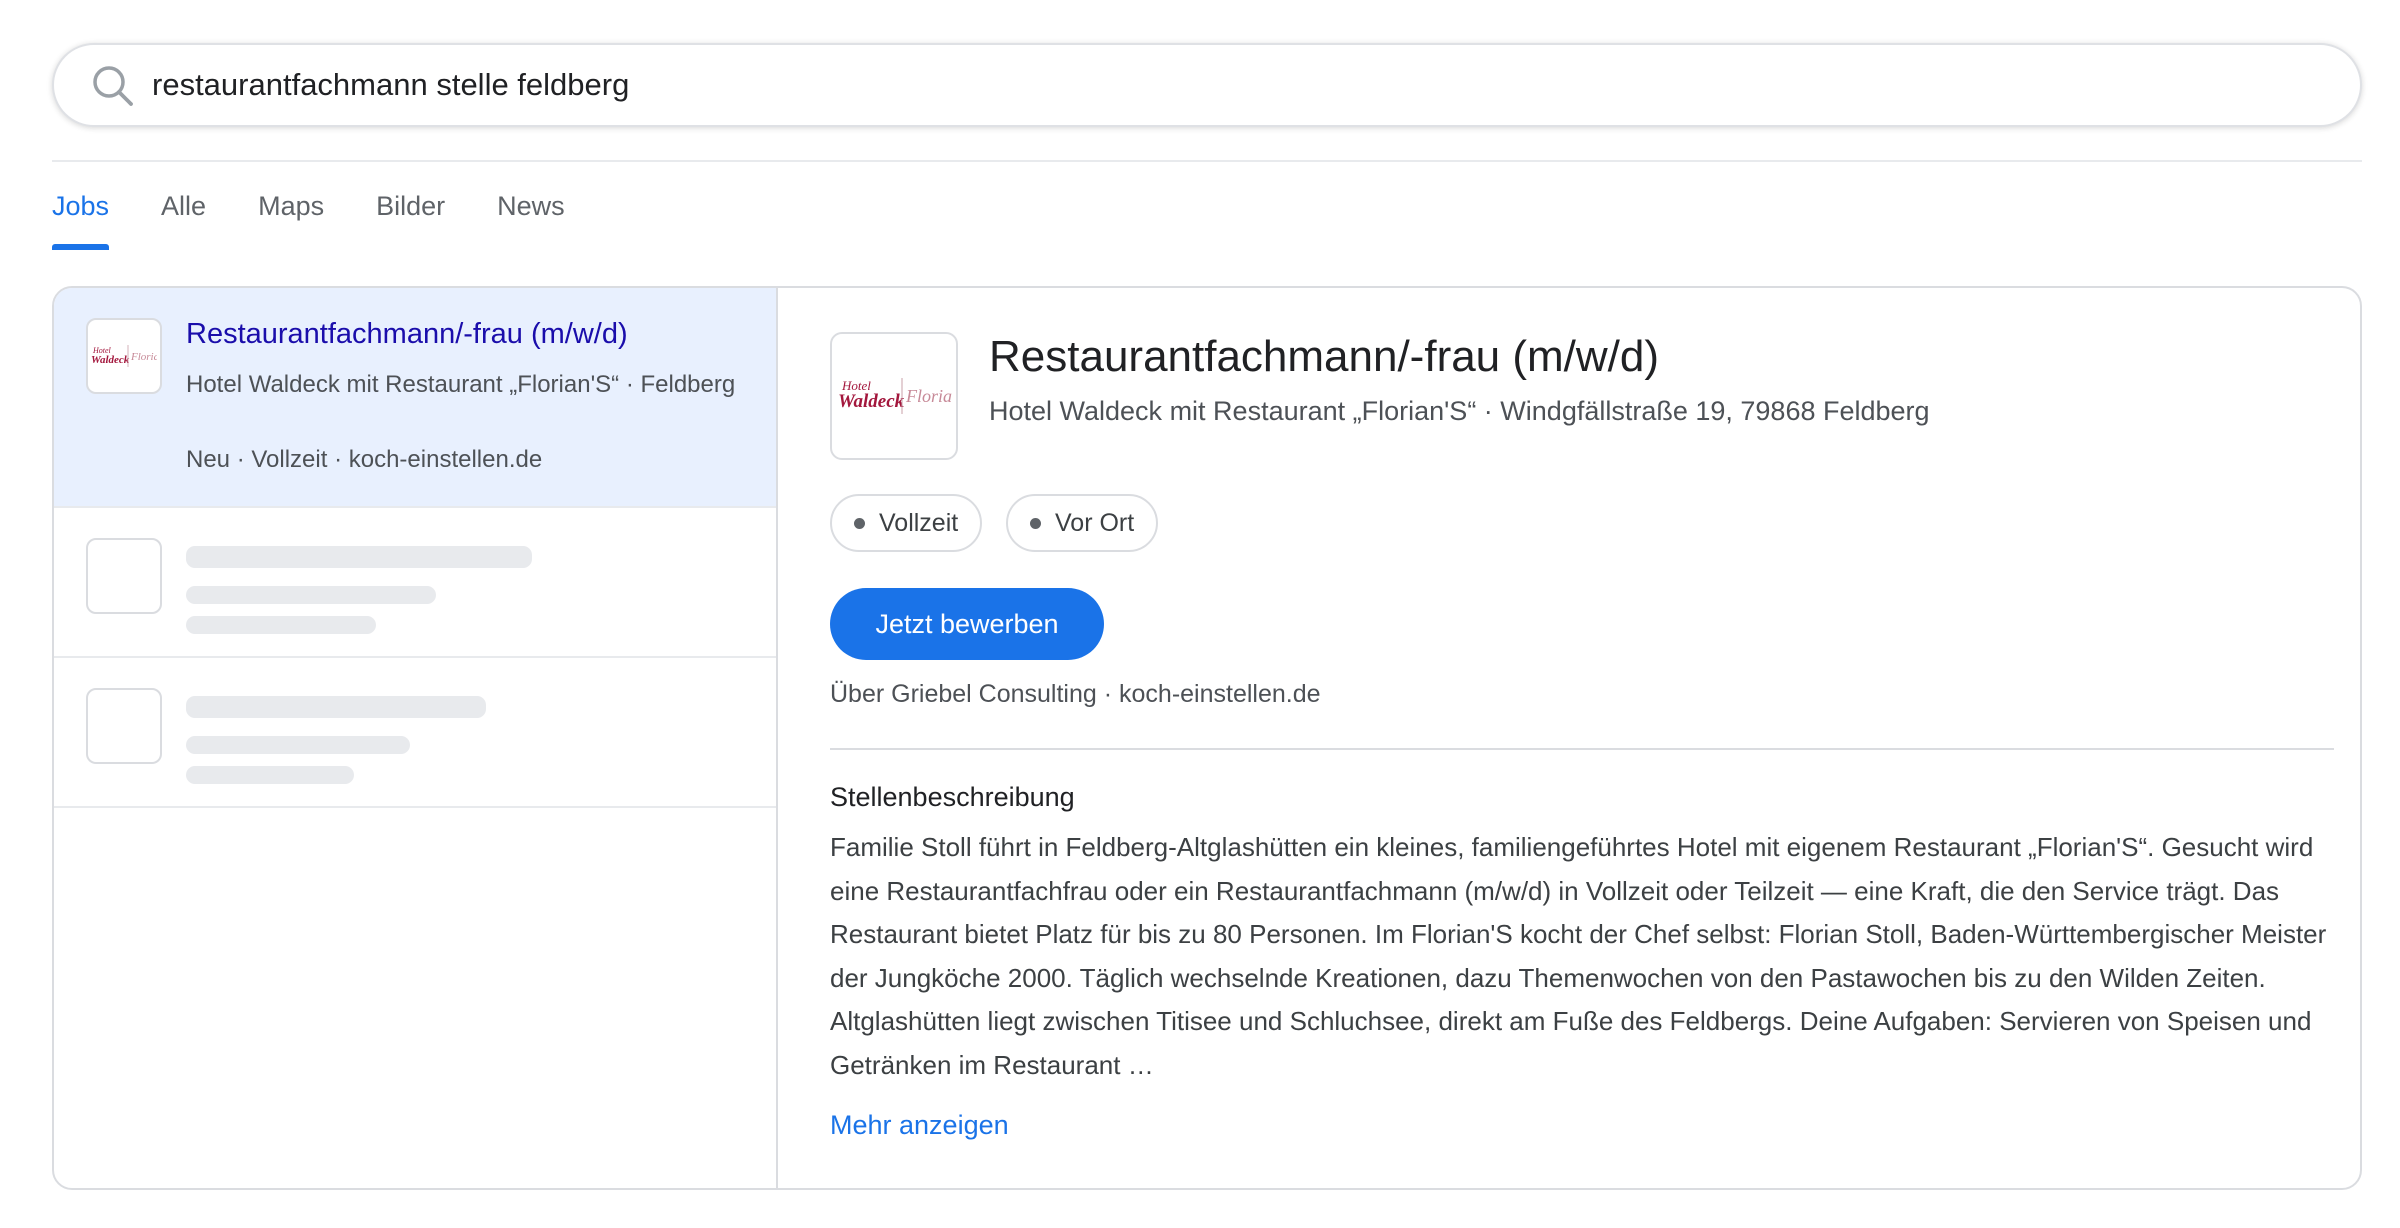 The height and width of the screenshot is (1228, 2400). What do you see at coordinates (919, 1125) in the screenshot?
I see `show-more-link: Mehr anzeigen` at bounding box center [919, 1125].